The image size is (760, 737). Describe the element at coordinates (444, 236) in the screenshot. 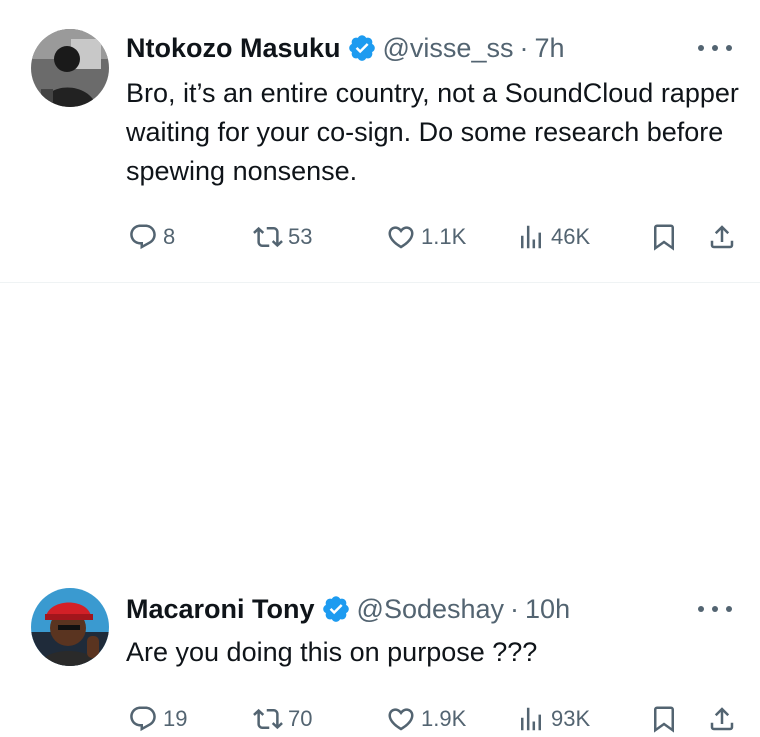

I see `like-count: 1.1K` at that location.